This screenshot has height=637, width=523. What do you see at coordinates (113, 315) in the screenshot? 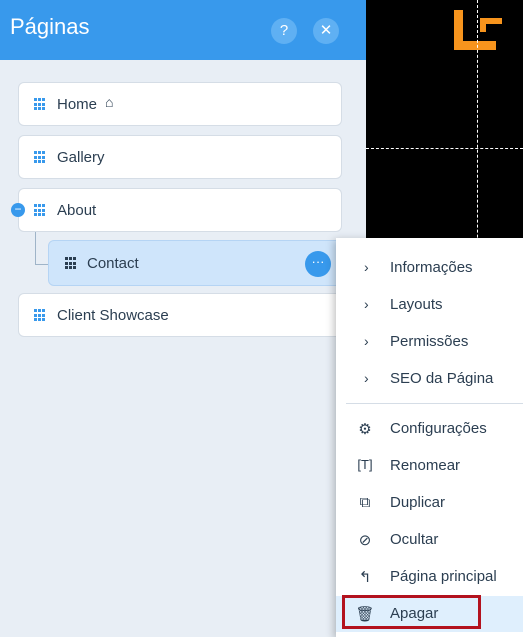
I see `page-label: Client Showcase` at bounding box center [113, 315].